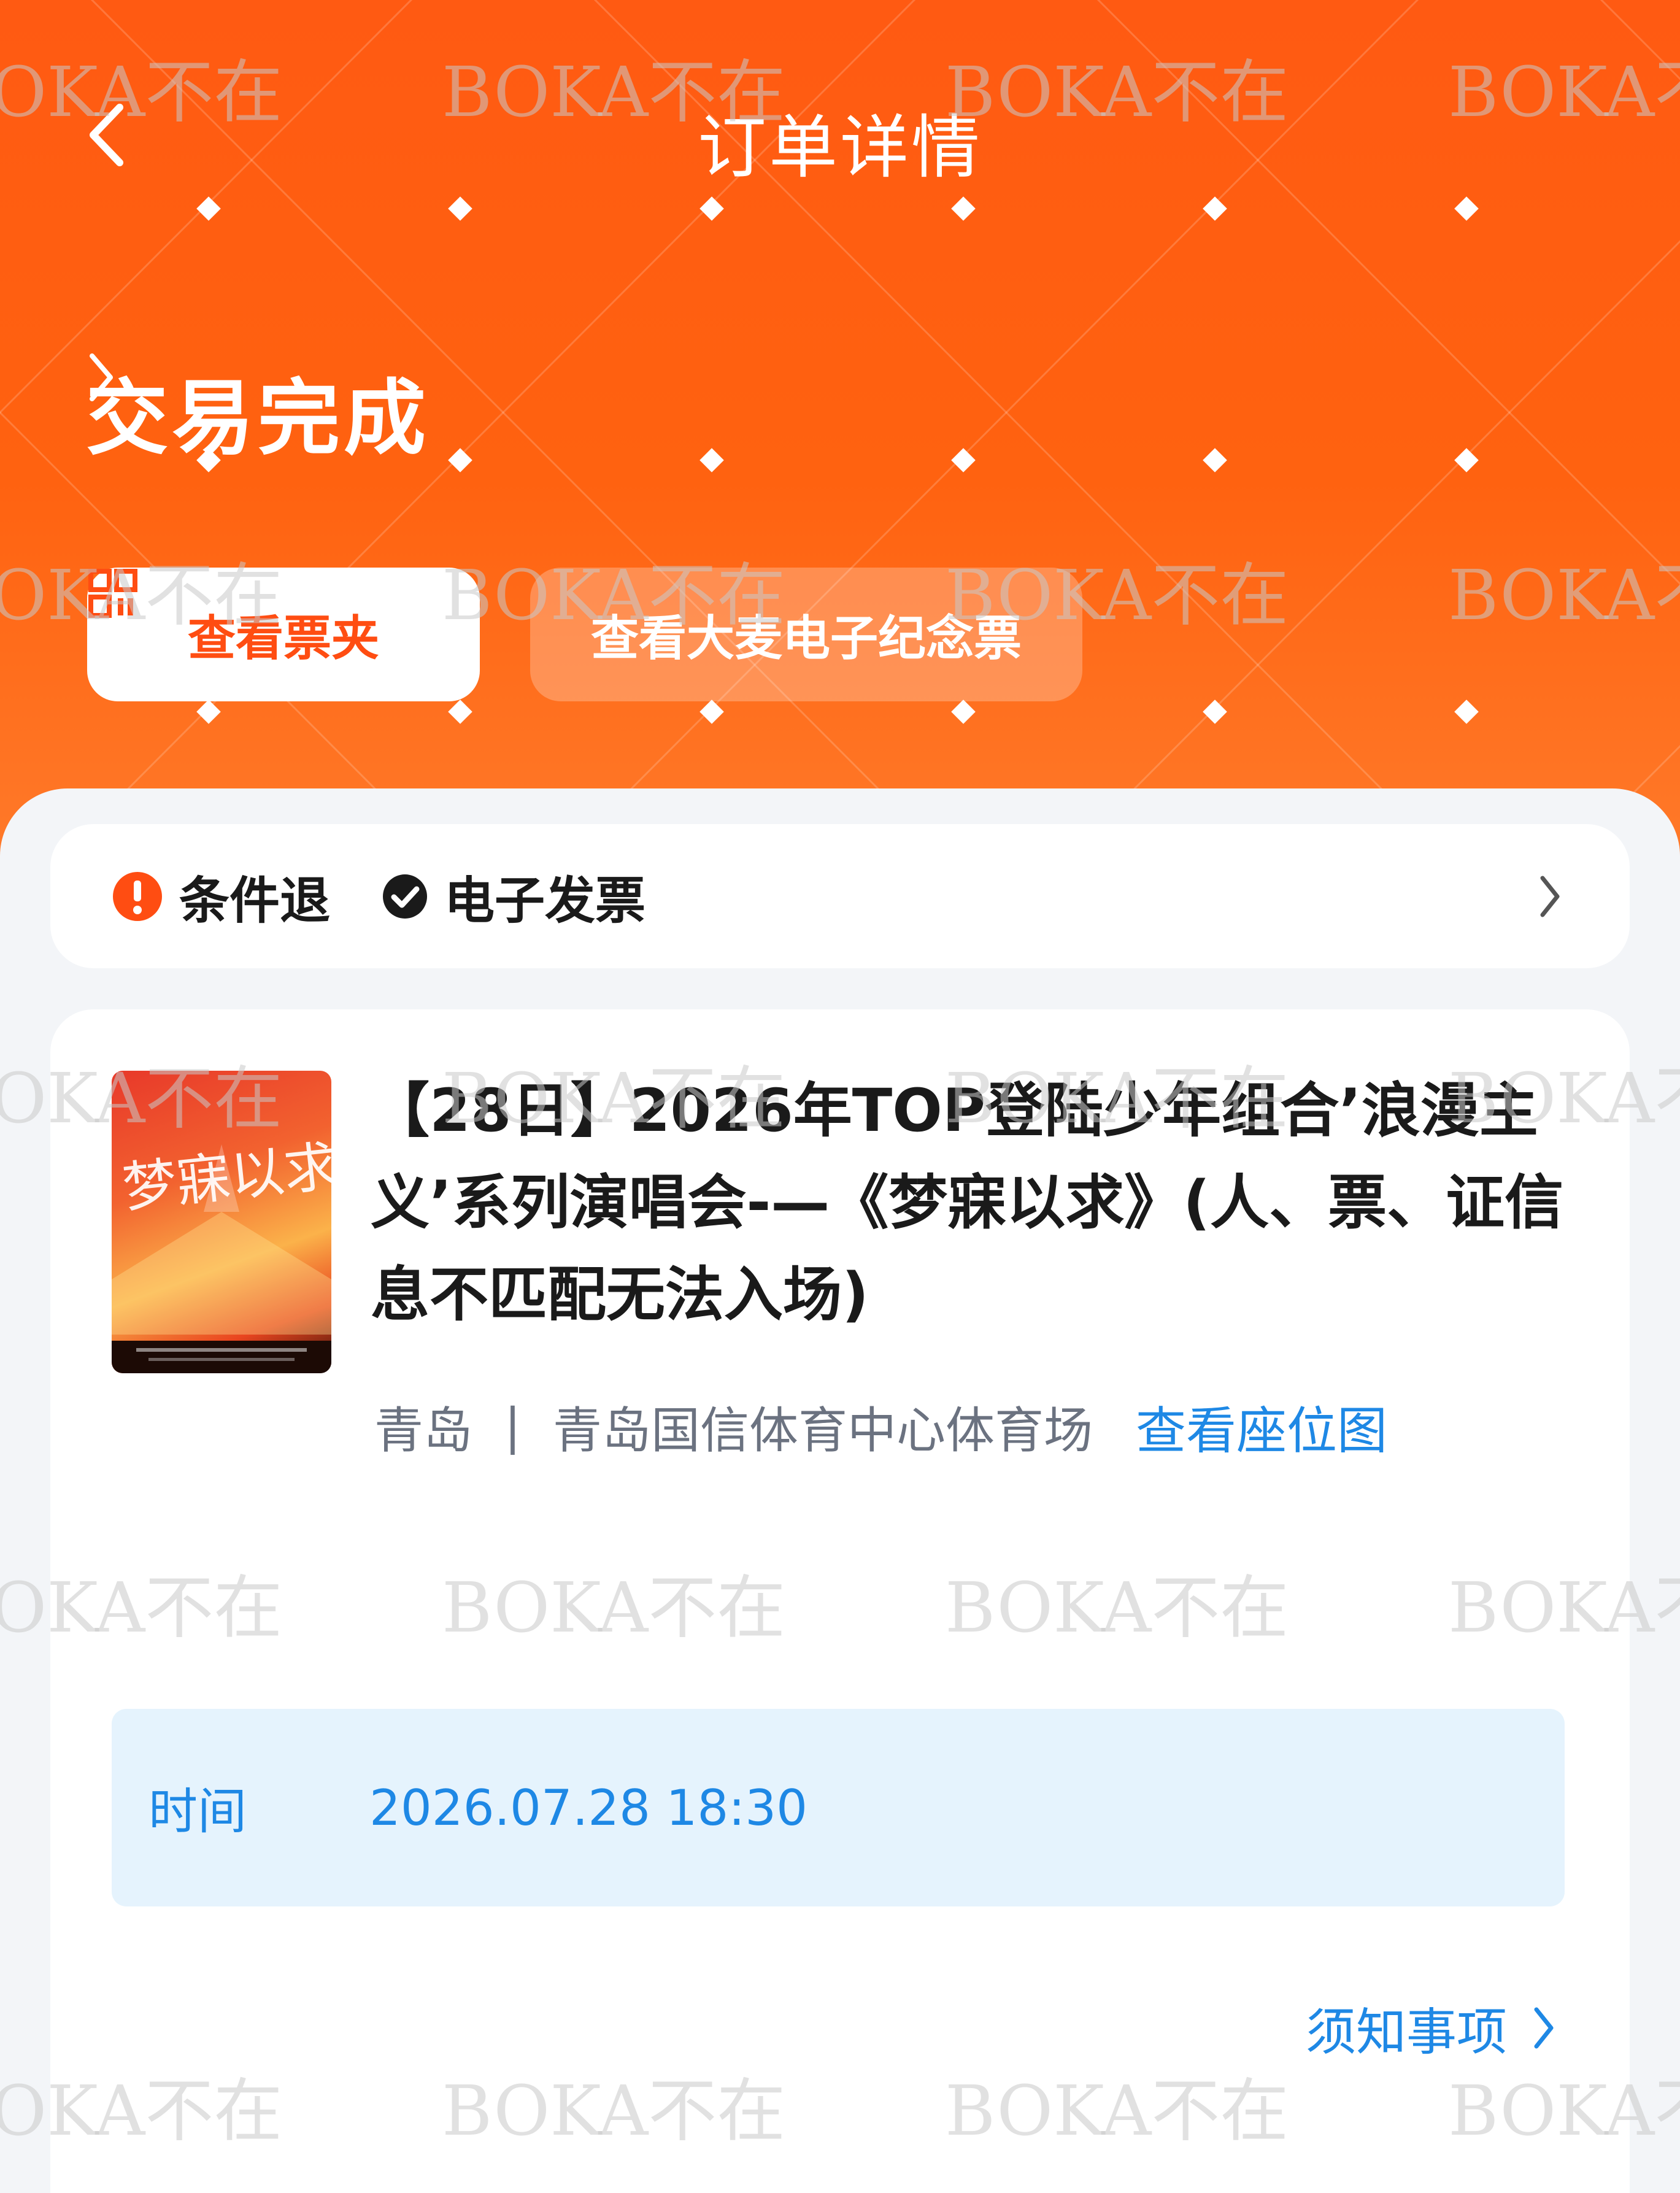 This screenshot has height=2193, width=1680. I want to click on qr-code-icon, so click(112, 593).